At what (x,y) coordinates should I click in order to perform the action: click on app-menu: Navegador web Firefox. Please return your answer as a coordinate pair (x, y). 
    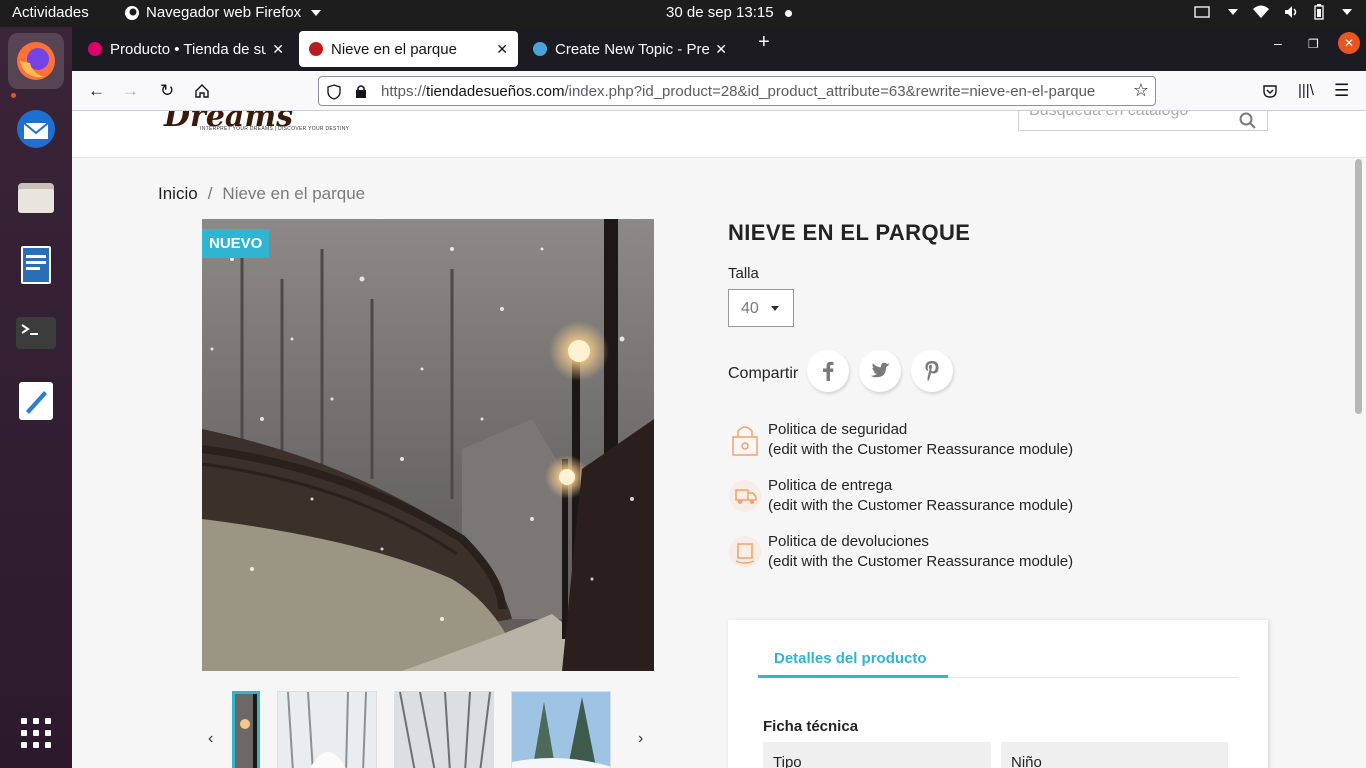
    Looking at the image, I should click on (223, 12).